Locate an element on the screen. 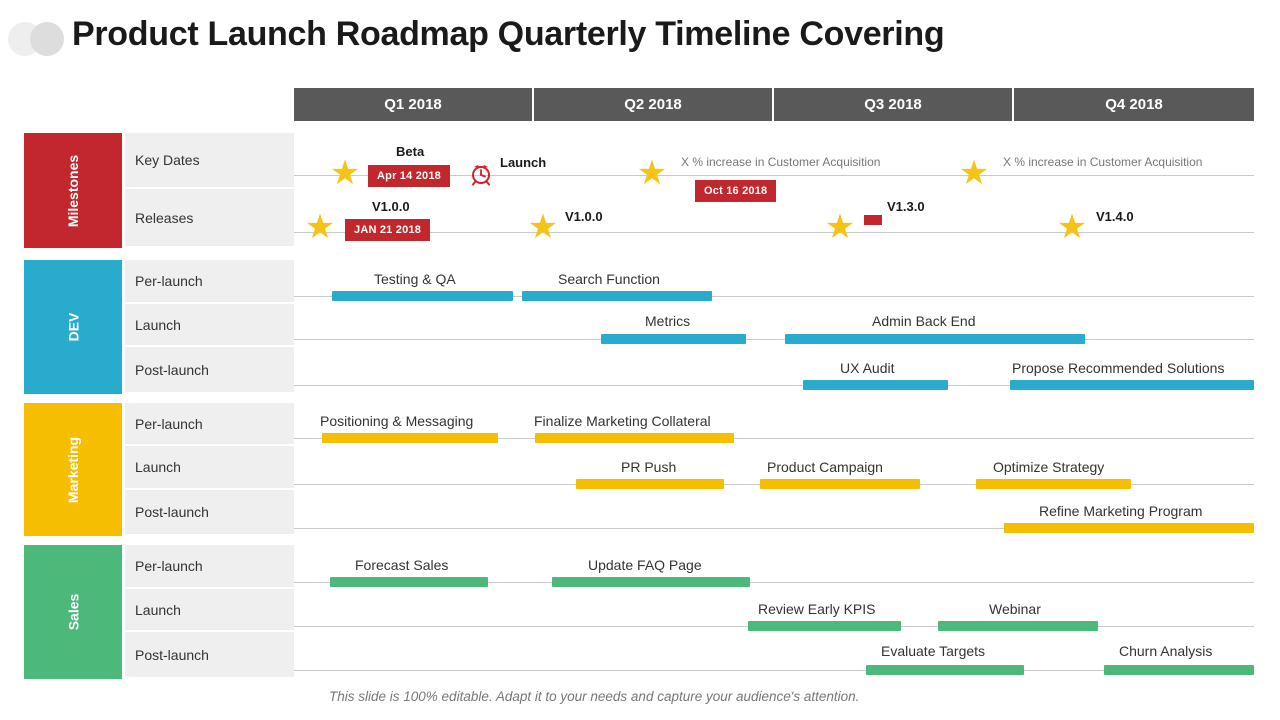 The image size is (1280, 720). milestone-label-beta: Beta is located at coordinates (410, 151).